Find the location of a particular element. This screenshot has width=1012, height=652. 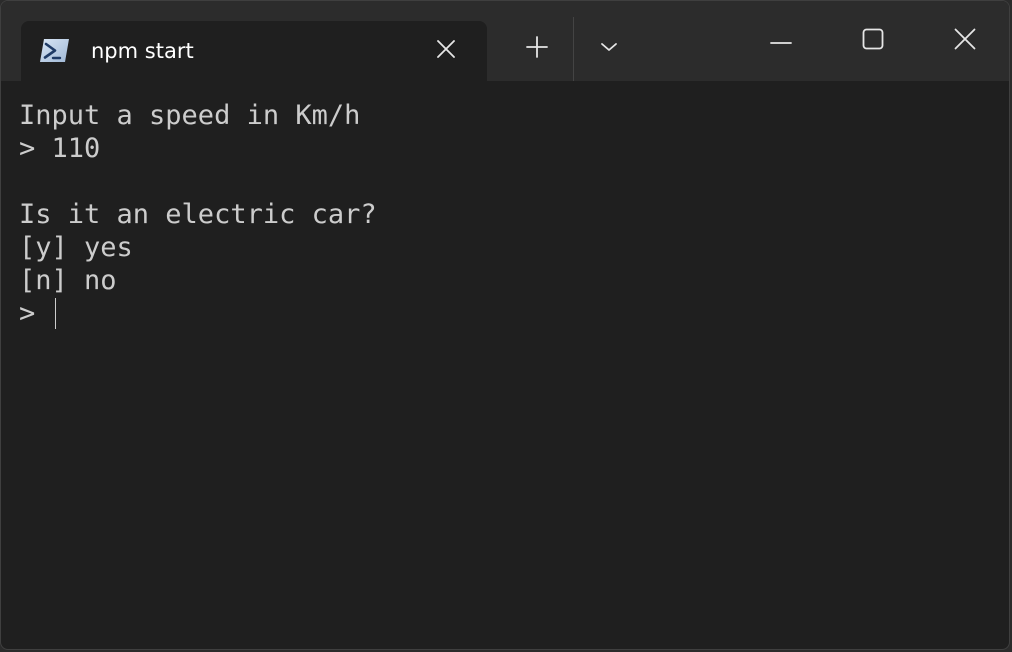

text-cursor is located at coordinates (55, 313).